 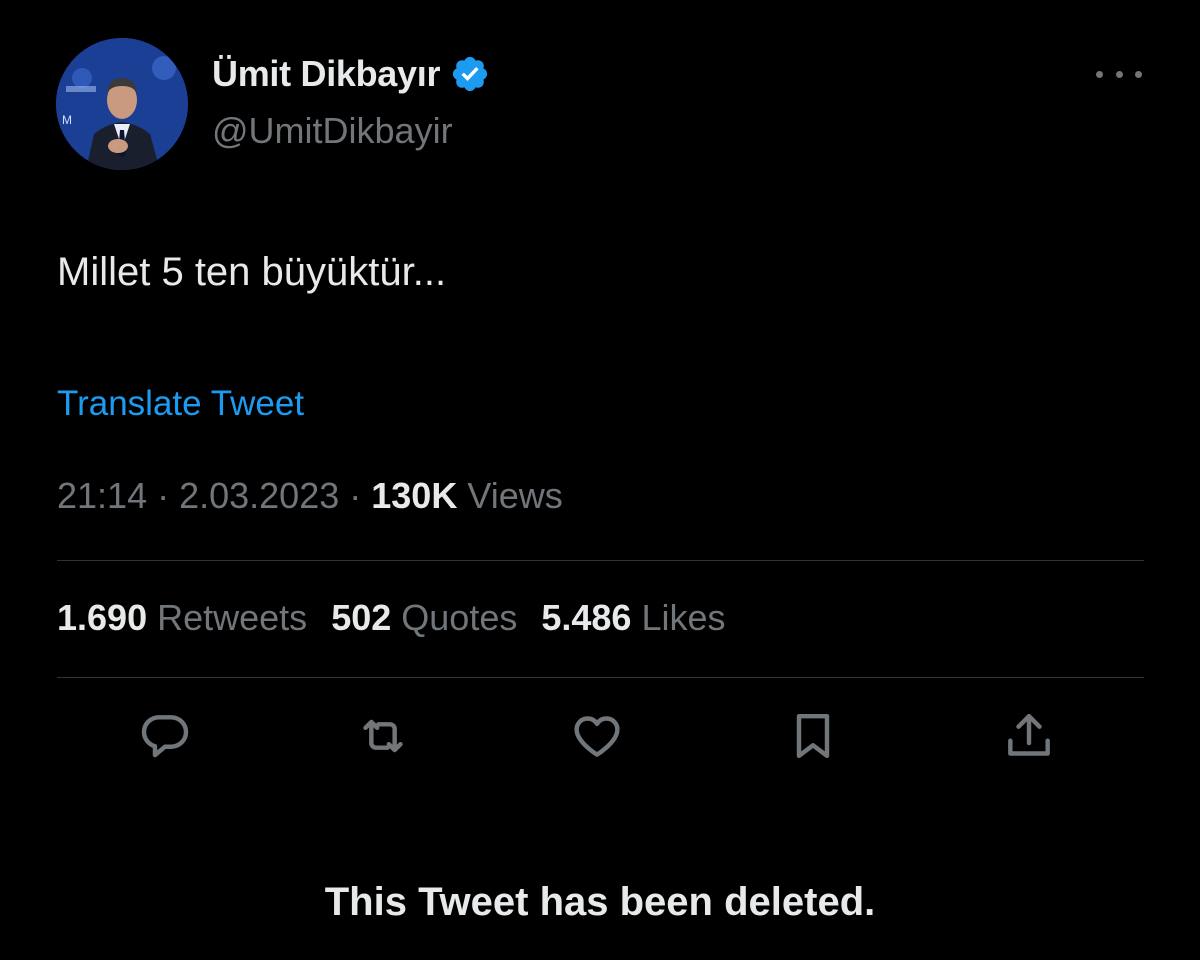 I want to click on name-row: Ümit Dikbayır, so click(x=351, y=74).